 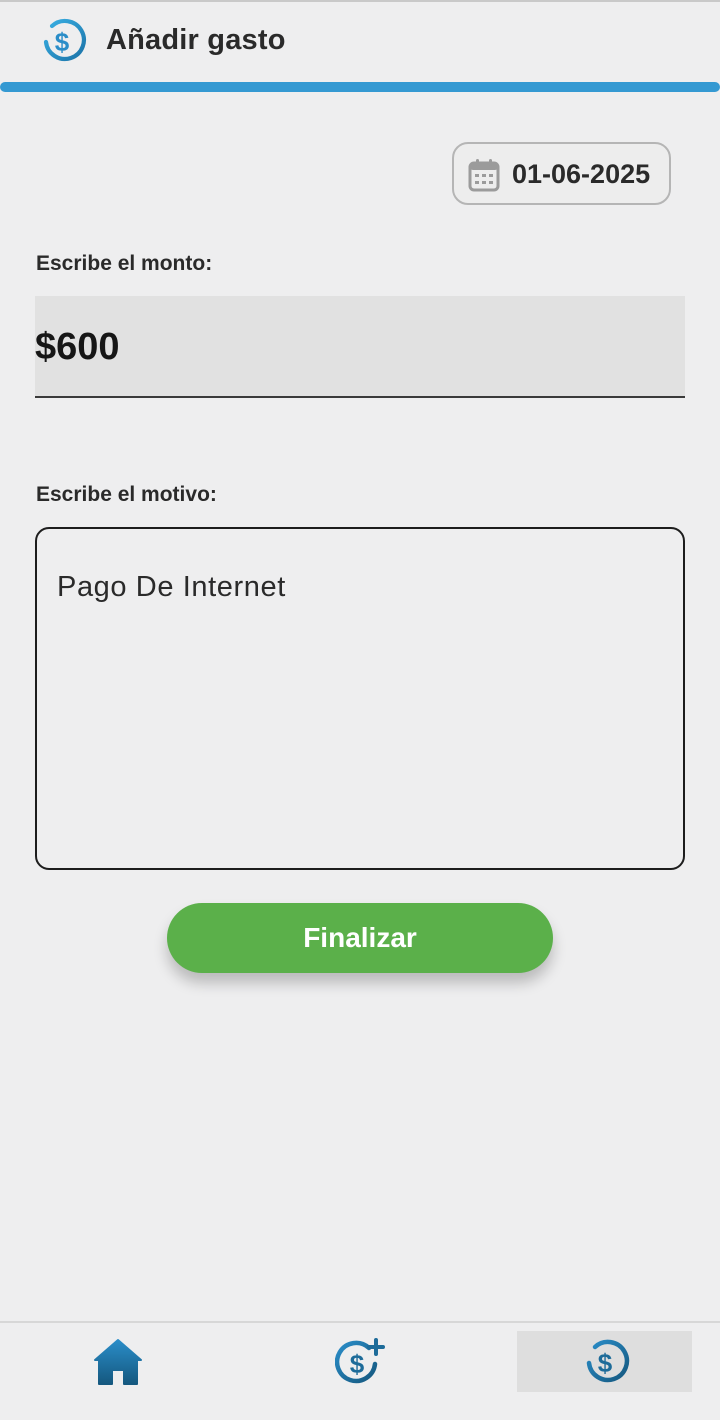 I want to click on date-value: 01-06-2025, so click(x=581, y=174).